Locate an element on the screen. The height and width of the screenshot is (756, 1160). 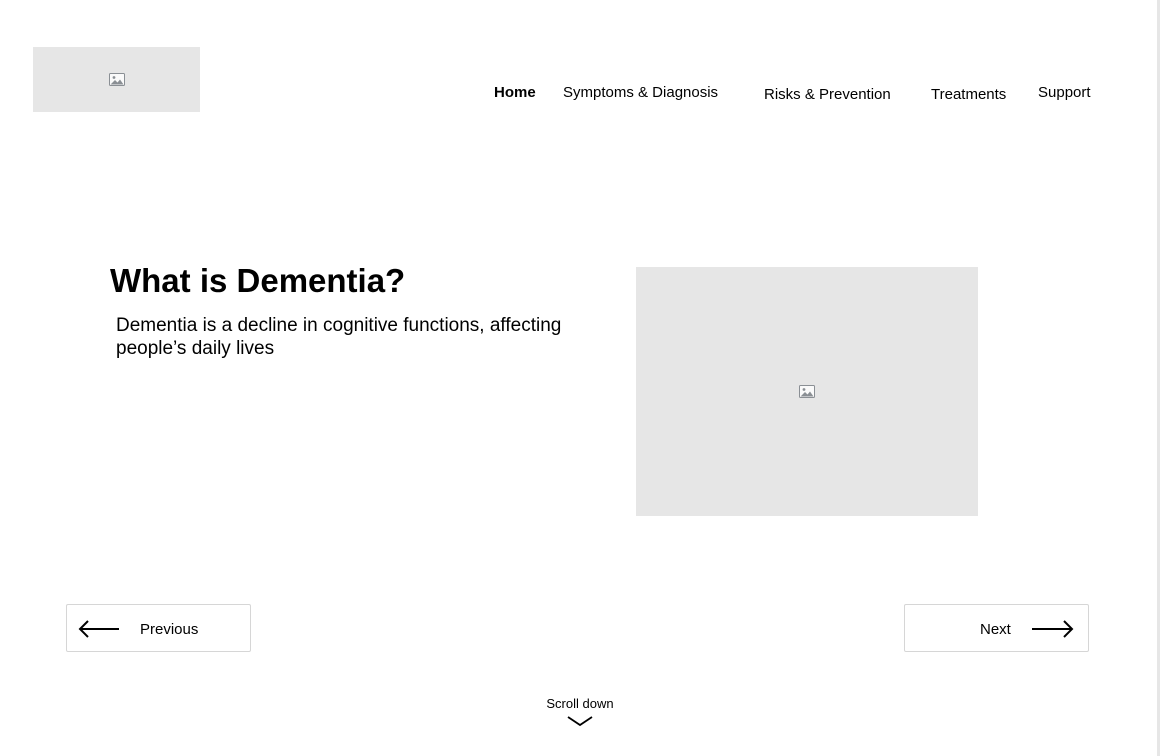
arrow-left-icon is located at coordinates (99, 631).